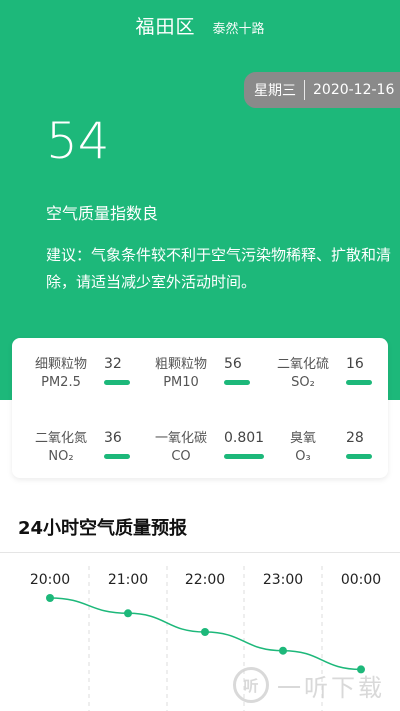  What do you see at coordinates (205, 580) in the screenshot?
I see `forecast-time-label: 22:00` at bounding box center [205, 580].